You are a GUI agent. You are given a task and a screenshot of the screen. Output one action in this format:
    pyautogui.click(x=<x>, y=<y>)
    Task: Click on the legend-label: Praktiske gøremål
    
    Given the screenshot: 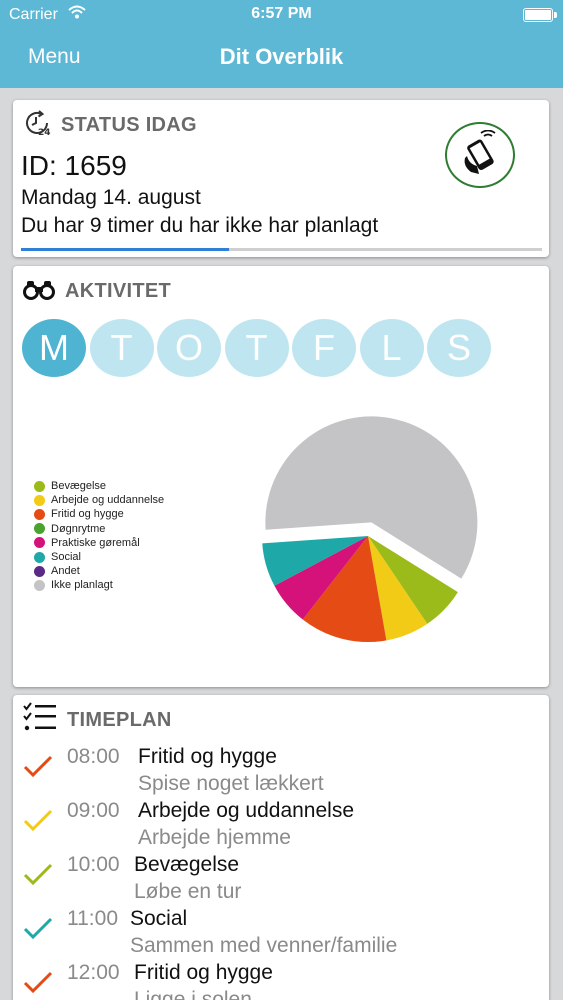 What is the action you would take?
    pyautogui.click(x=95, y=542)
    